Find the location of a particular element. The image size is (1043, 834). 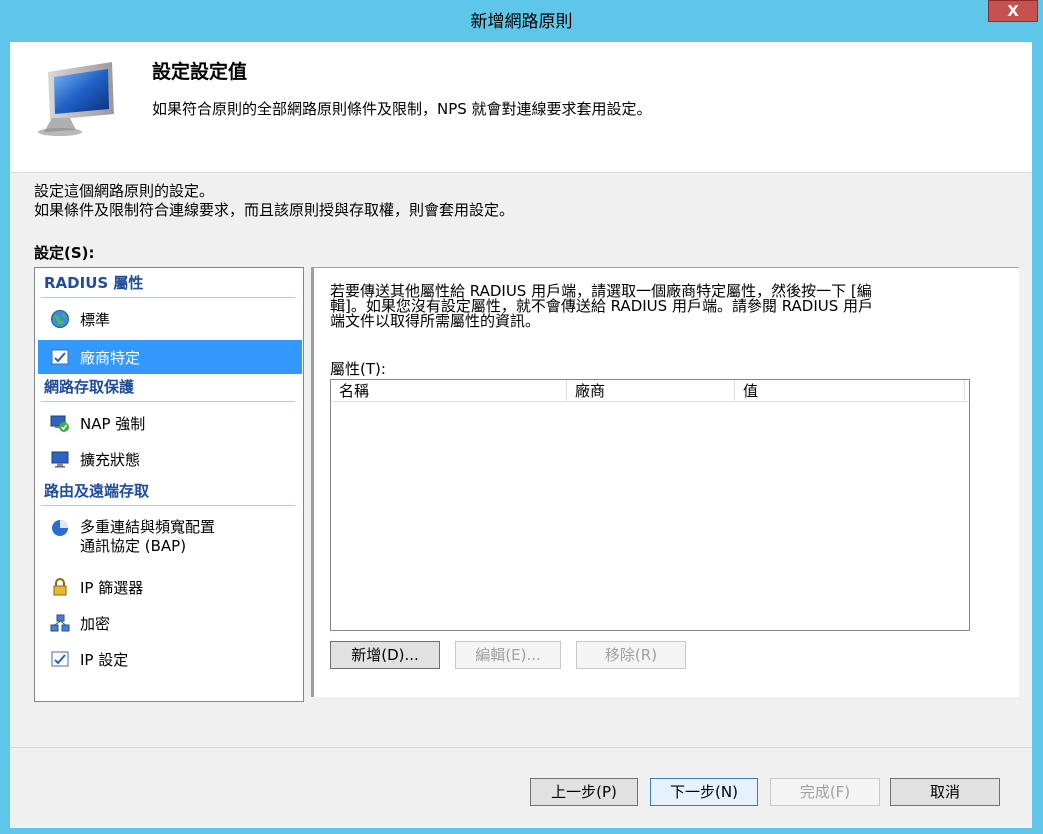

category-radius: RADIUS 屬性 is located at coordinates (168, 285).